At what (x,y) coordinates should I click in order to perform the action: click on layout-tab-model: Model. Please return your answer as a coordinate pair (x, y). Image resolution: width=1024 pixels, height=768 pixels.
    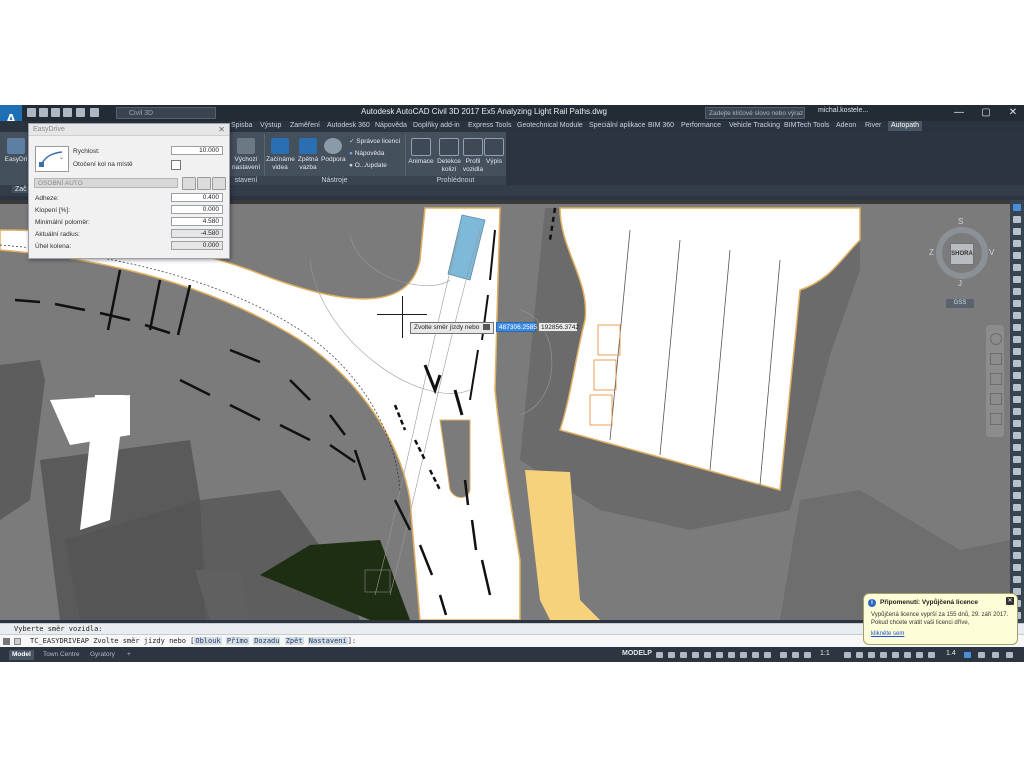
    Looking at the image, I should click on (21, 655).